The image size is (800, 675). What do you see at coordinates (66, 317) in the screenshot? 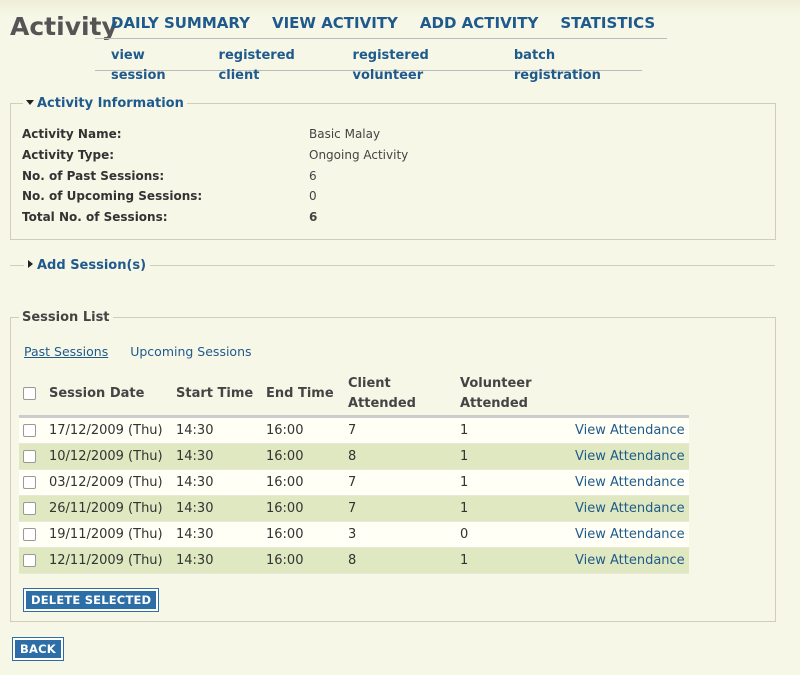
I see `session-list-legend: Session List` at bounding box center [66, 317].